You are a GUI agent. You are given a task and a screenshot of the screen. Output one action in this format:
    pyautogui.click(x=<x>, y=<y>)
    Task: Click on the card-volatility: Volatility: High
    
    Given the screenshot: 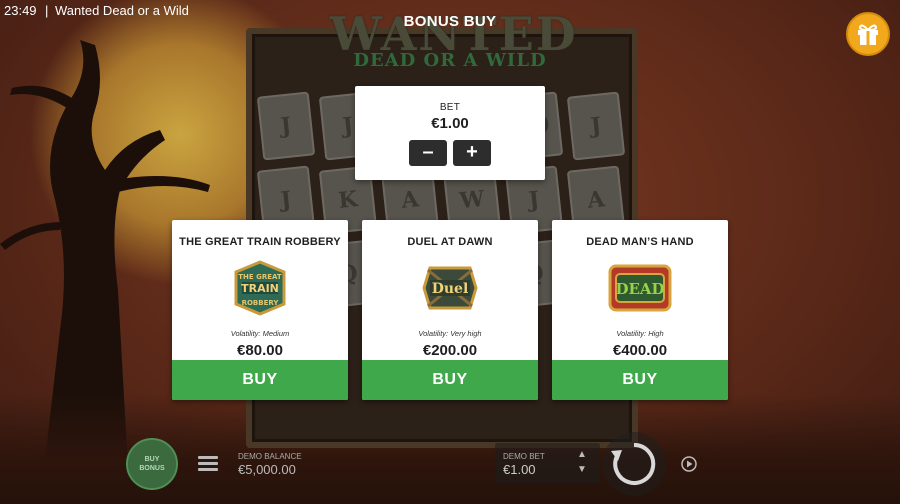 What is the action you would take?
    pyautogui.click(x=640, y=333)
    